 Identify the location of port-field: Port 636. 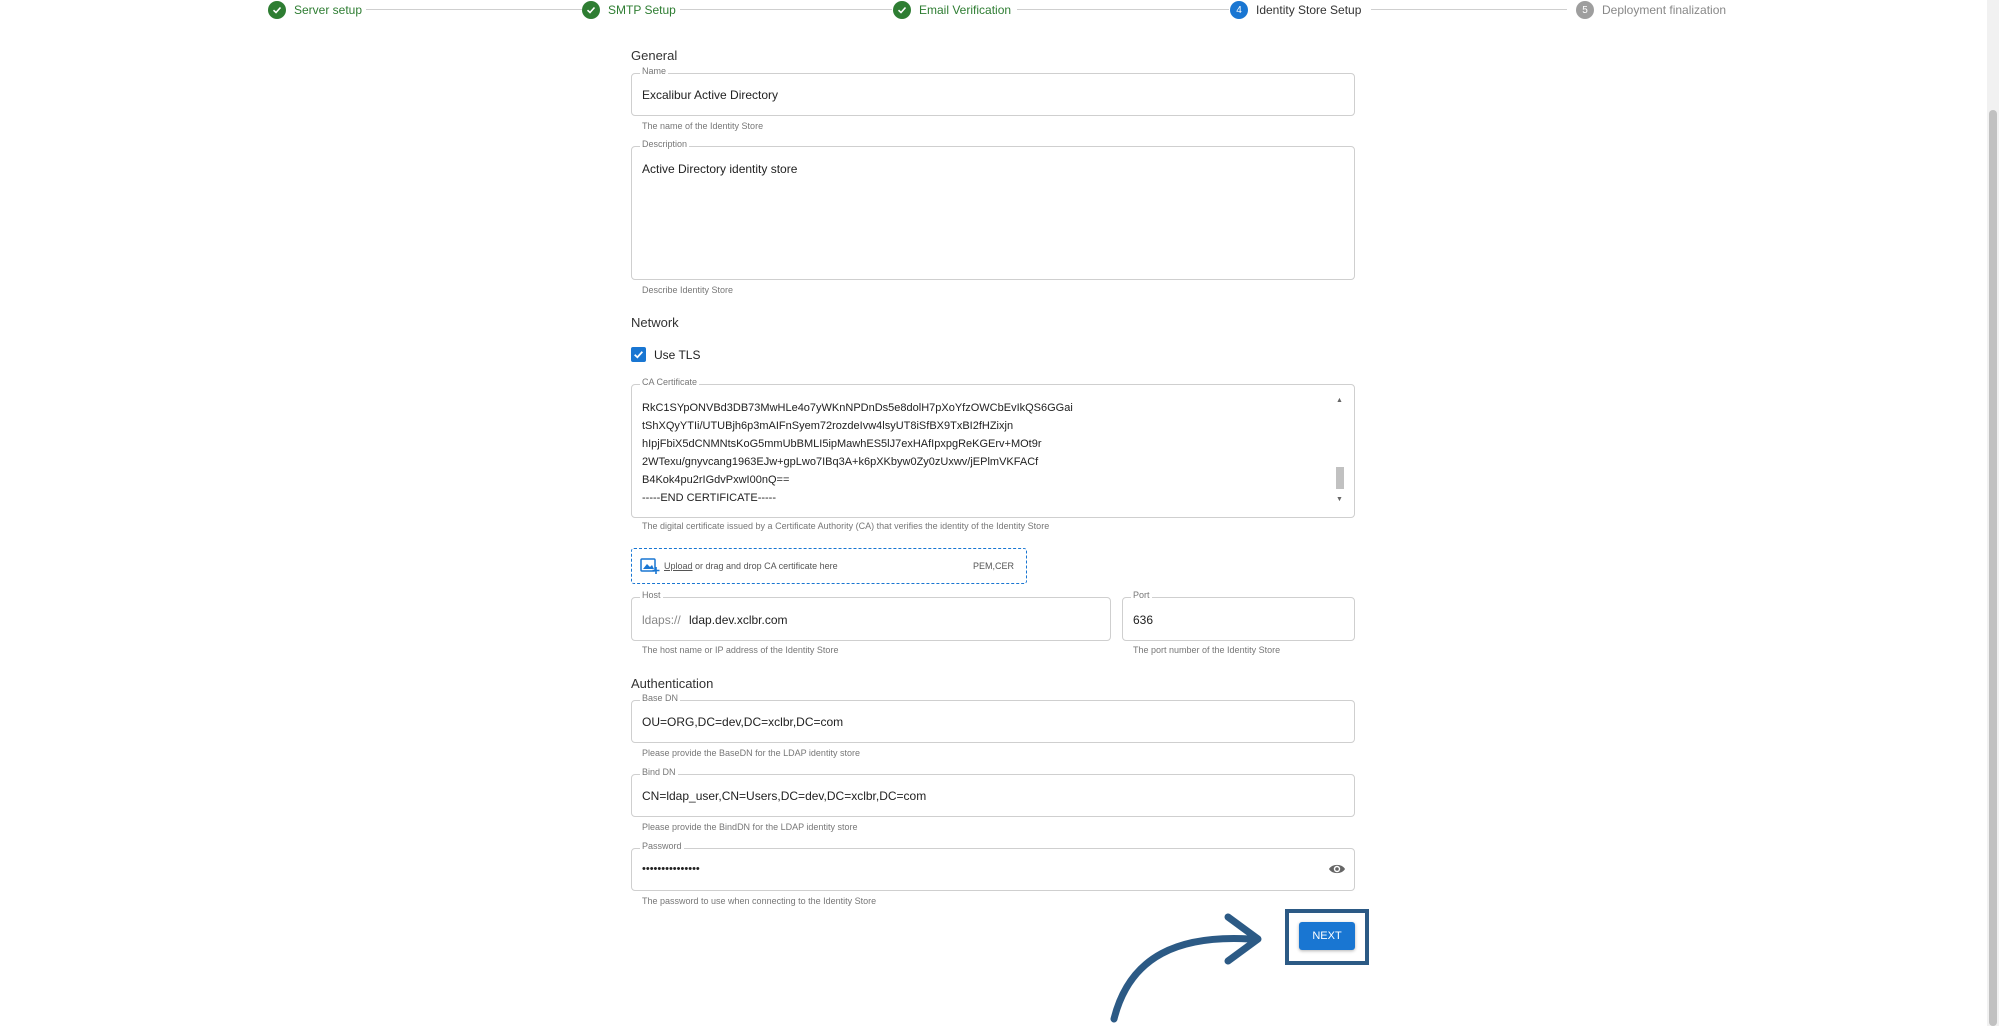
(1238, 615).